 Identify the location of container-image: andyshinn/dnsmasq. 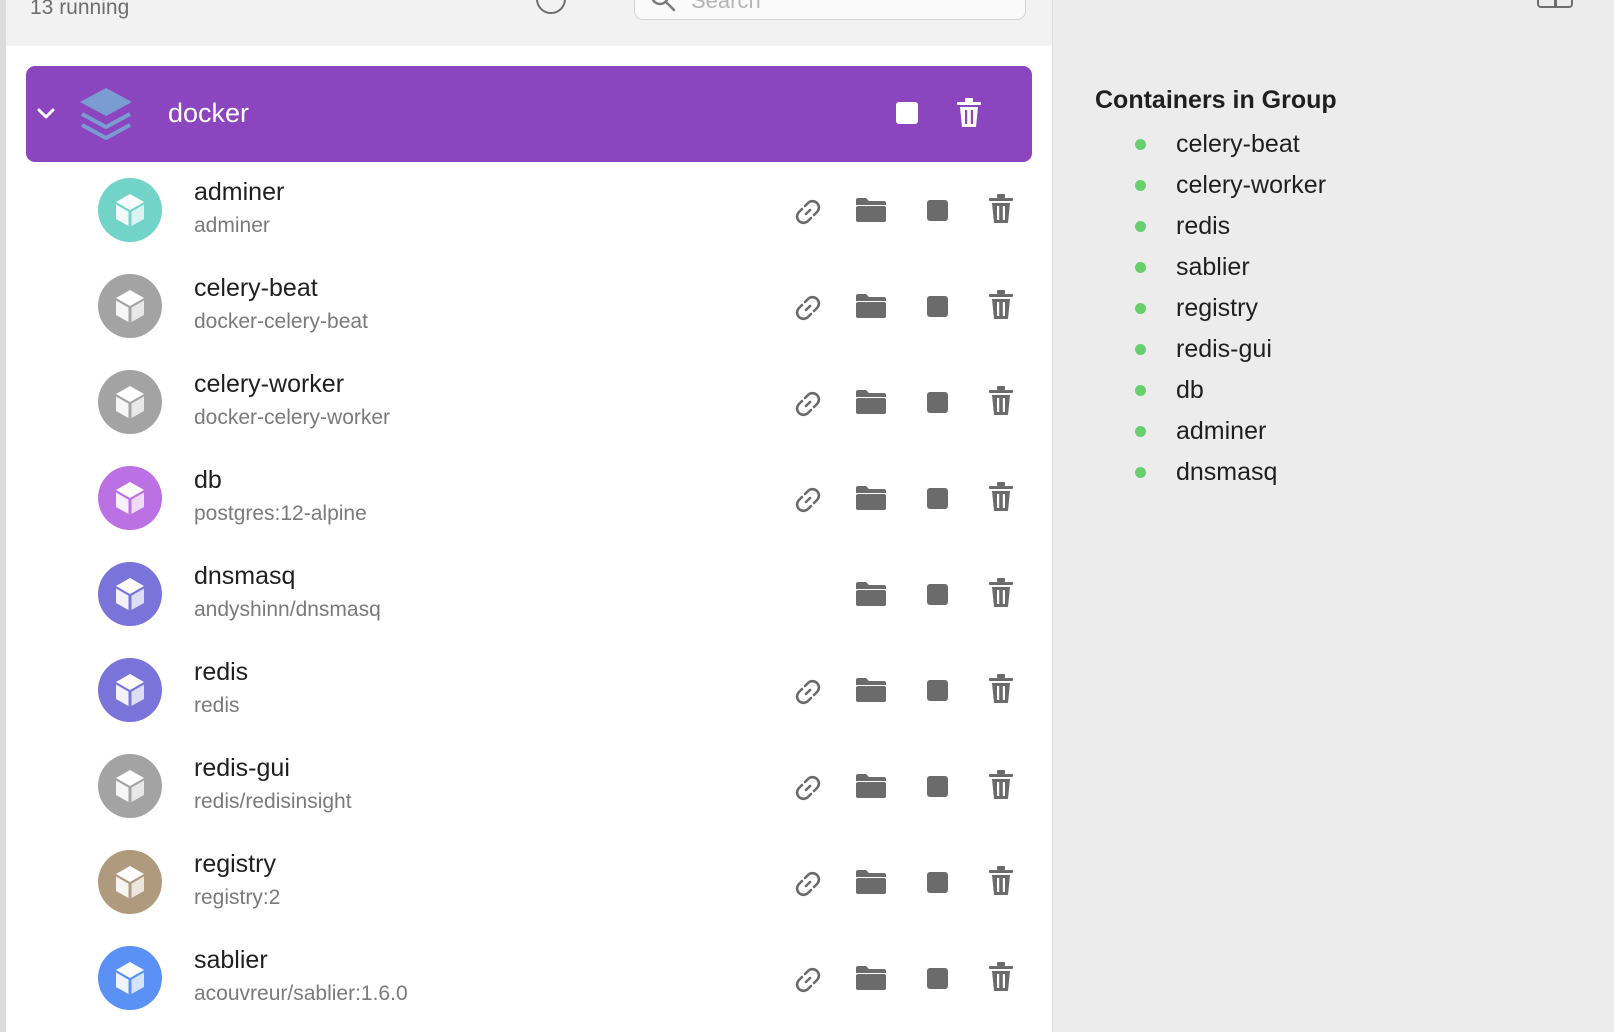
(287, 609).